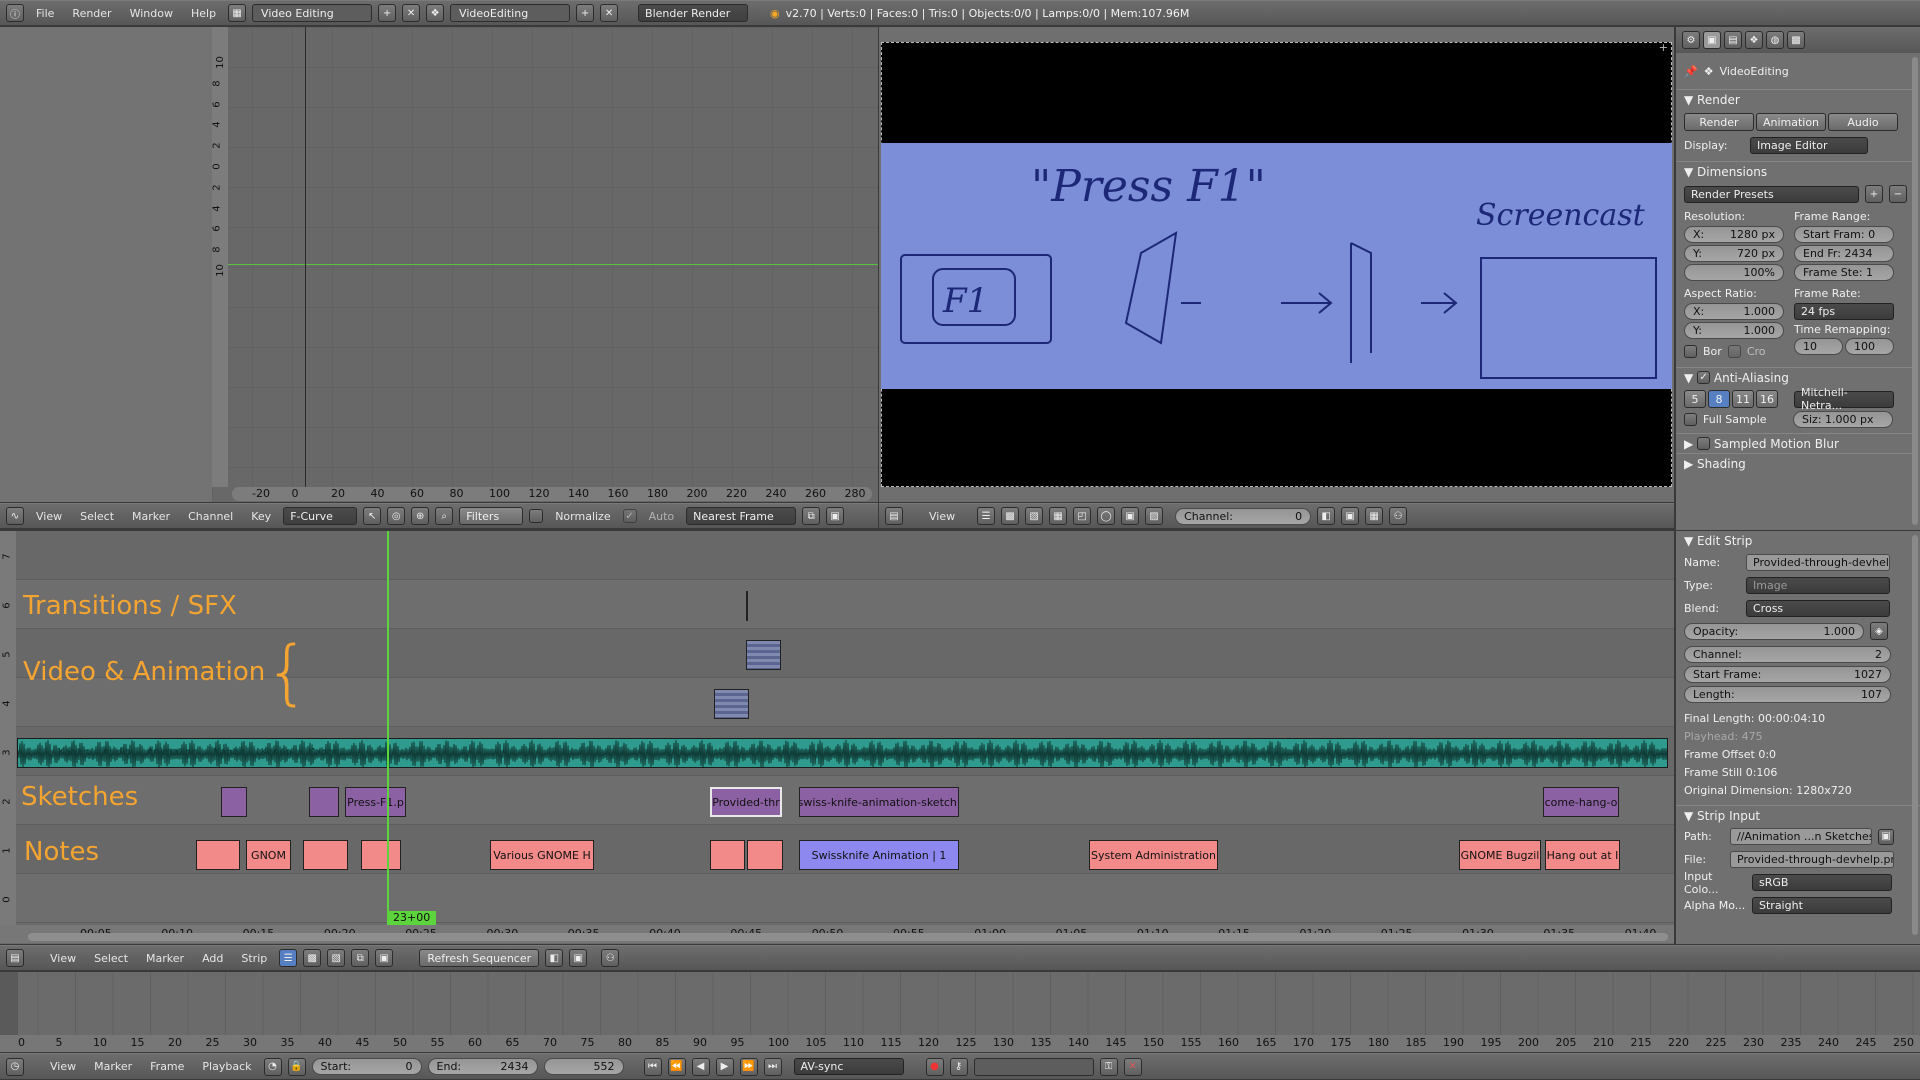 This screenshot has height=1080, width=1920. I want to click on resolution-x-field: X: 1280 px, so click(1734, 234).